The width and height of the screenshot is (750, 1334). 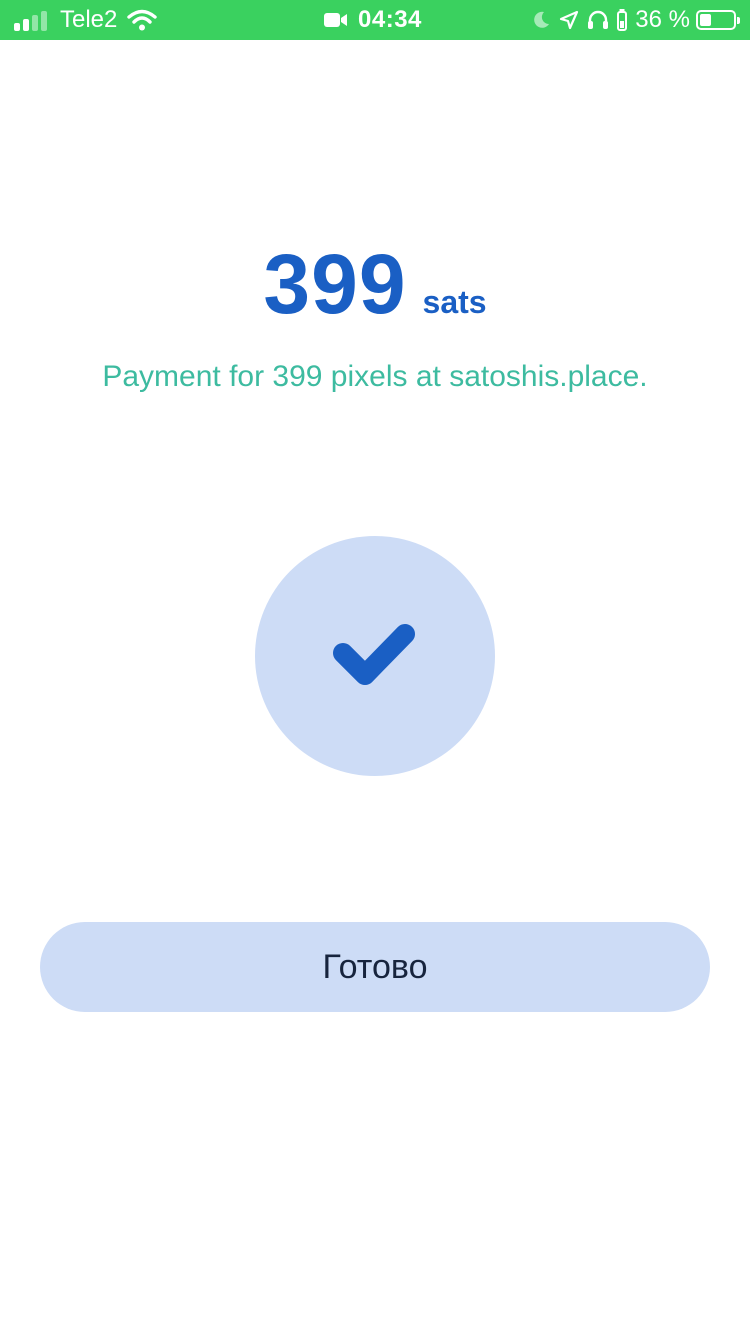 What do you see at coordinates (598, 20) in the screenshot?
I see `headphones-icon` at bounding box center [598, 20].